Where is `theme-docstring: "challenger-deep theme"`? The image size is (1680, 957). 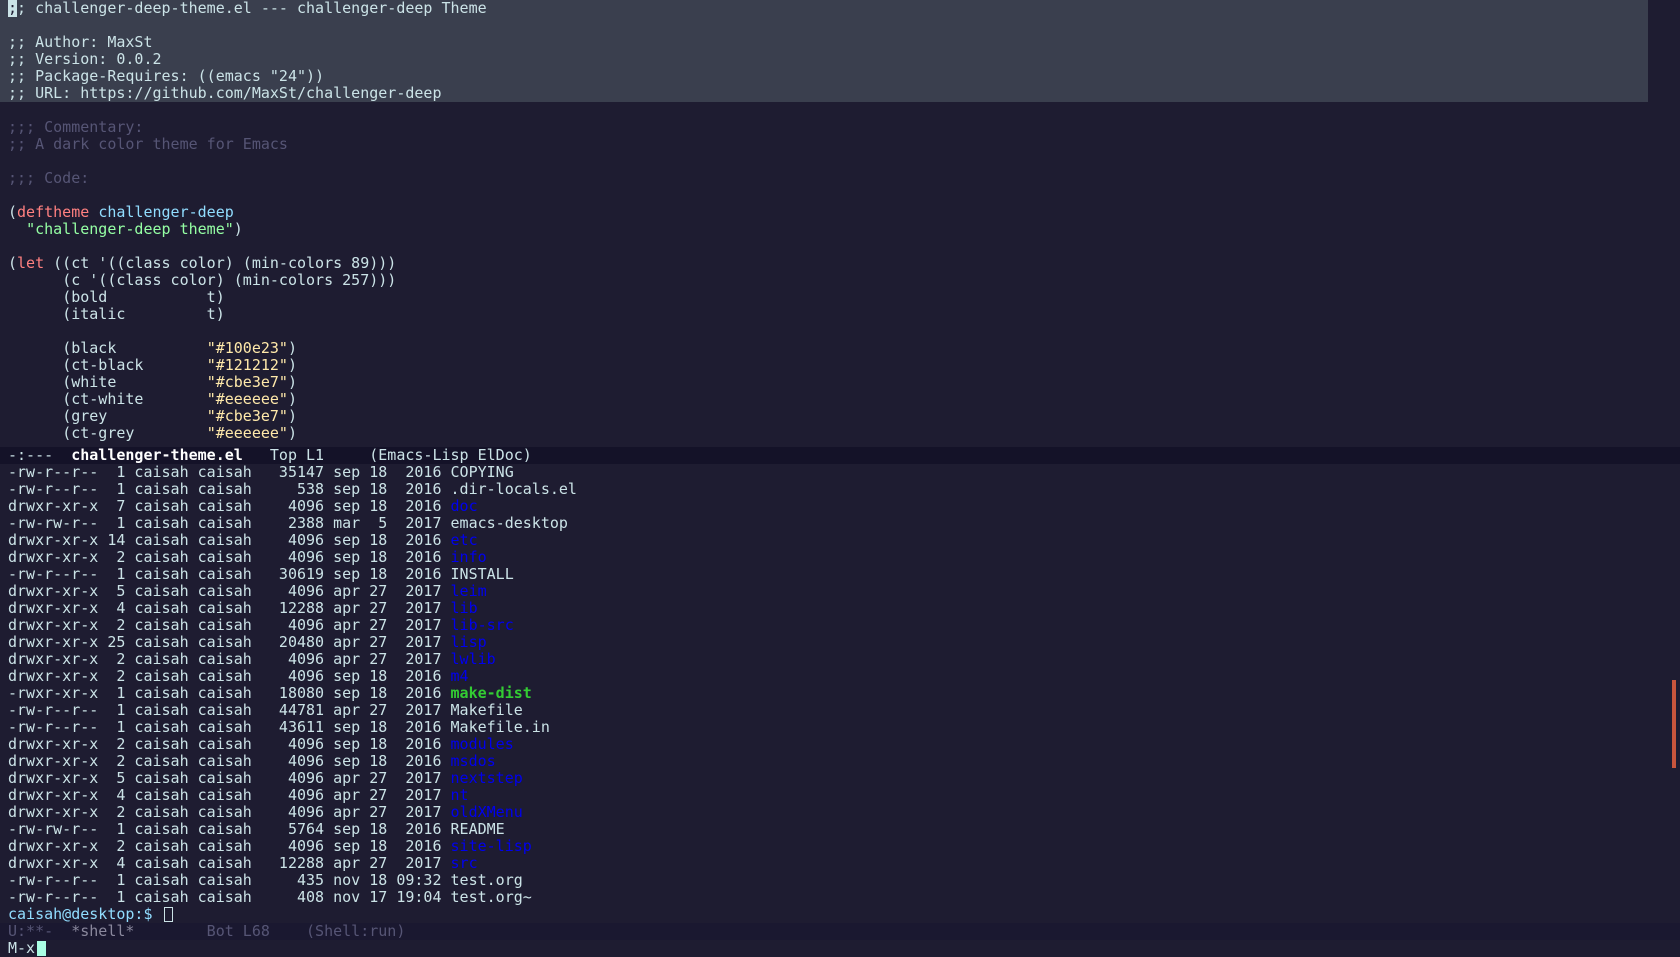
theme-docstring: "challenger-deep theme" is located at coordinates (130, 229).